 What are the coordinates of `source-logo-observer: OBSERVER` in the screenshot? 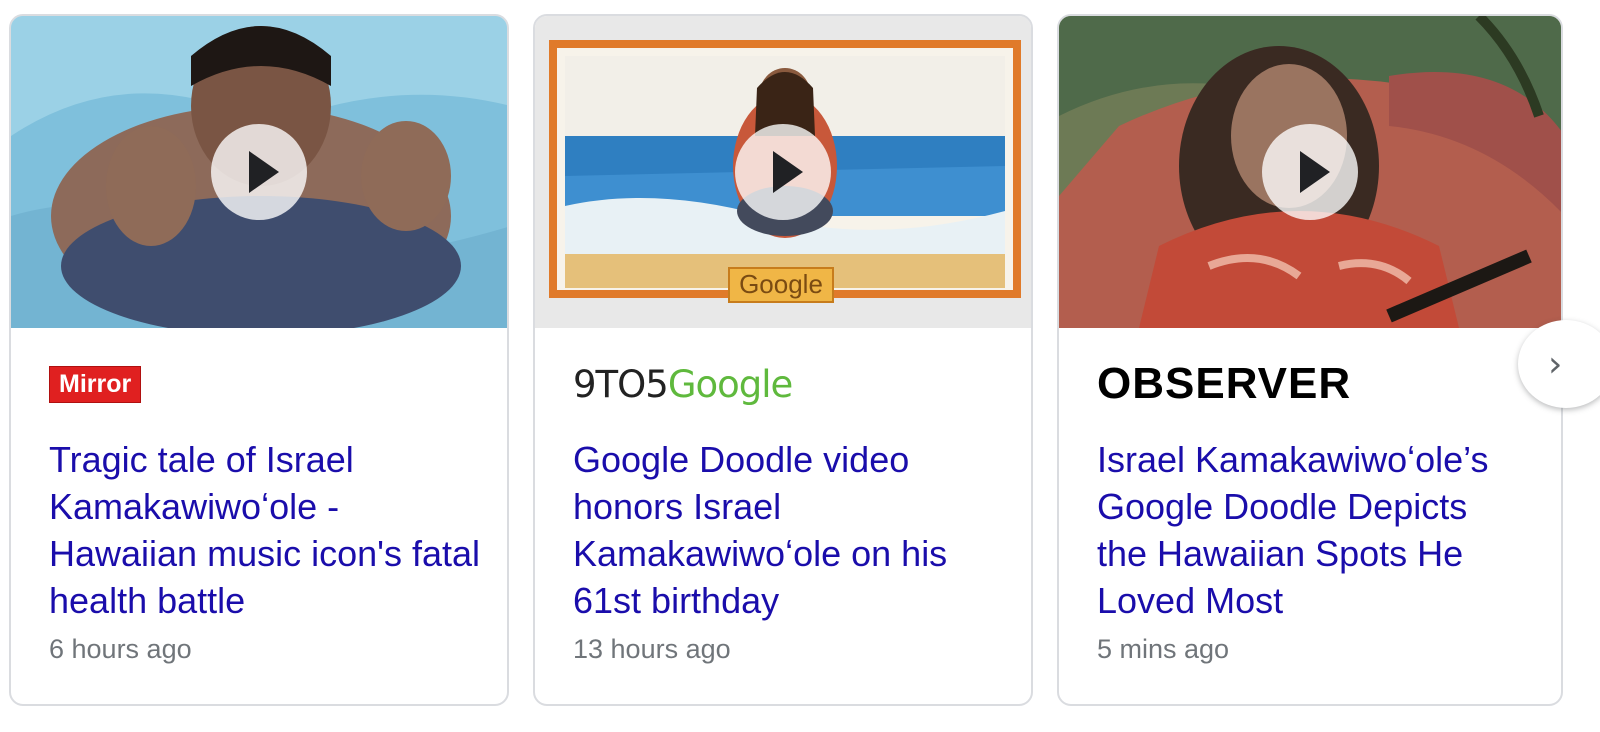 It's located at (1224, 383).